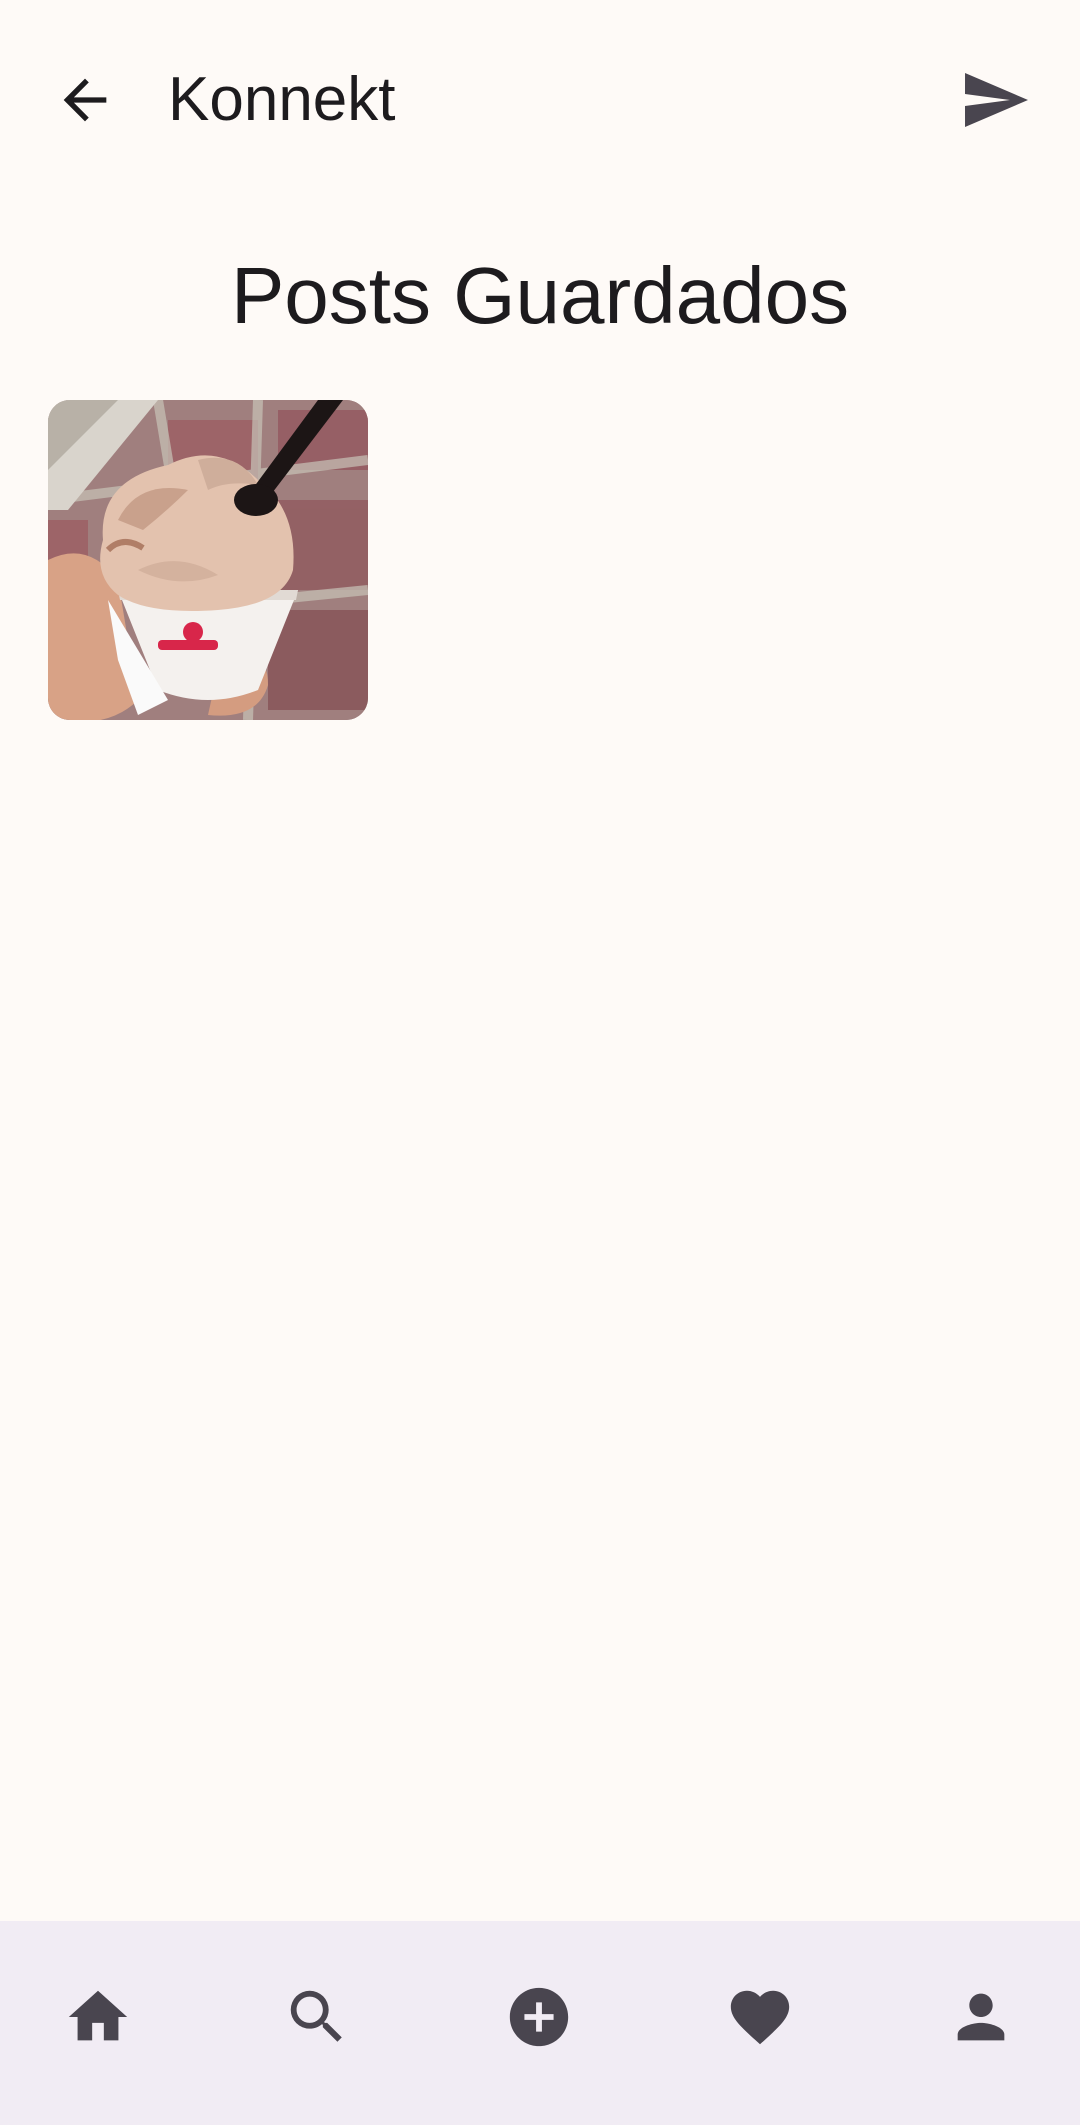  I want to click on send-icon, so click(996, 100).